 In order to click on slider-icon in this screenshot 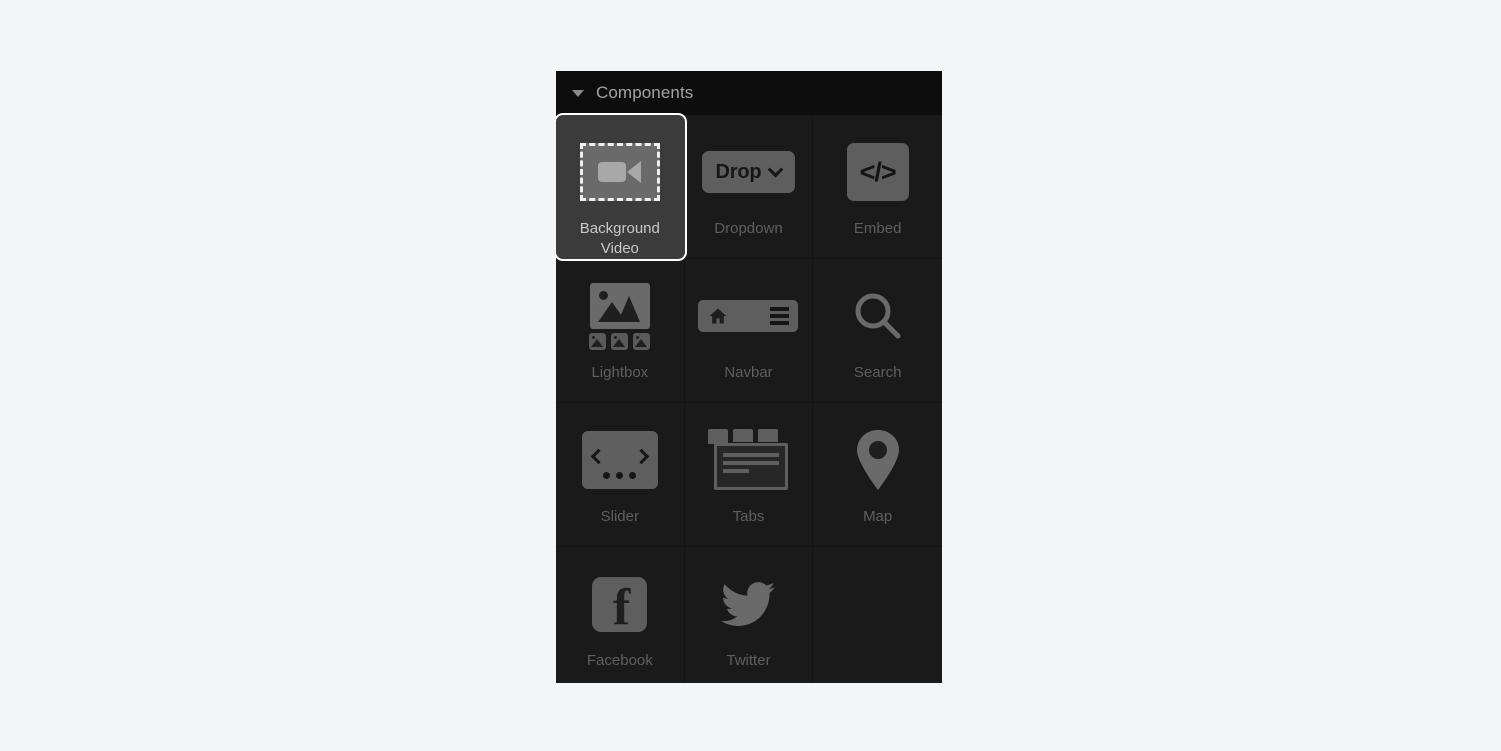, I will do `click(620, 460)`.